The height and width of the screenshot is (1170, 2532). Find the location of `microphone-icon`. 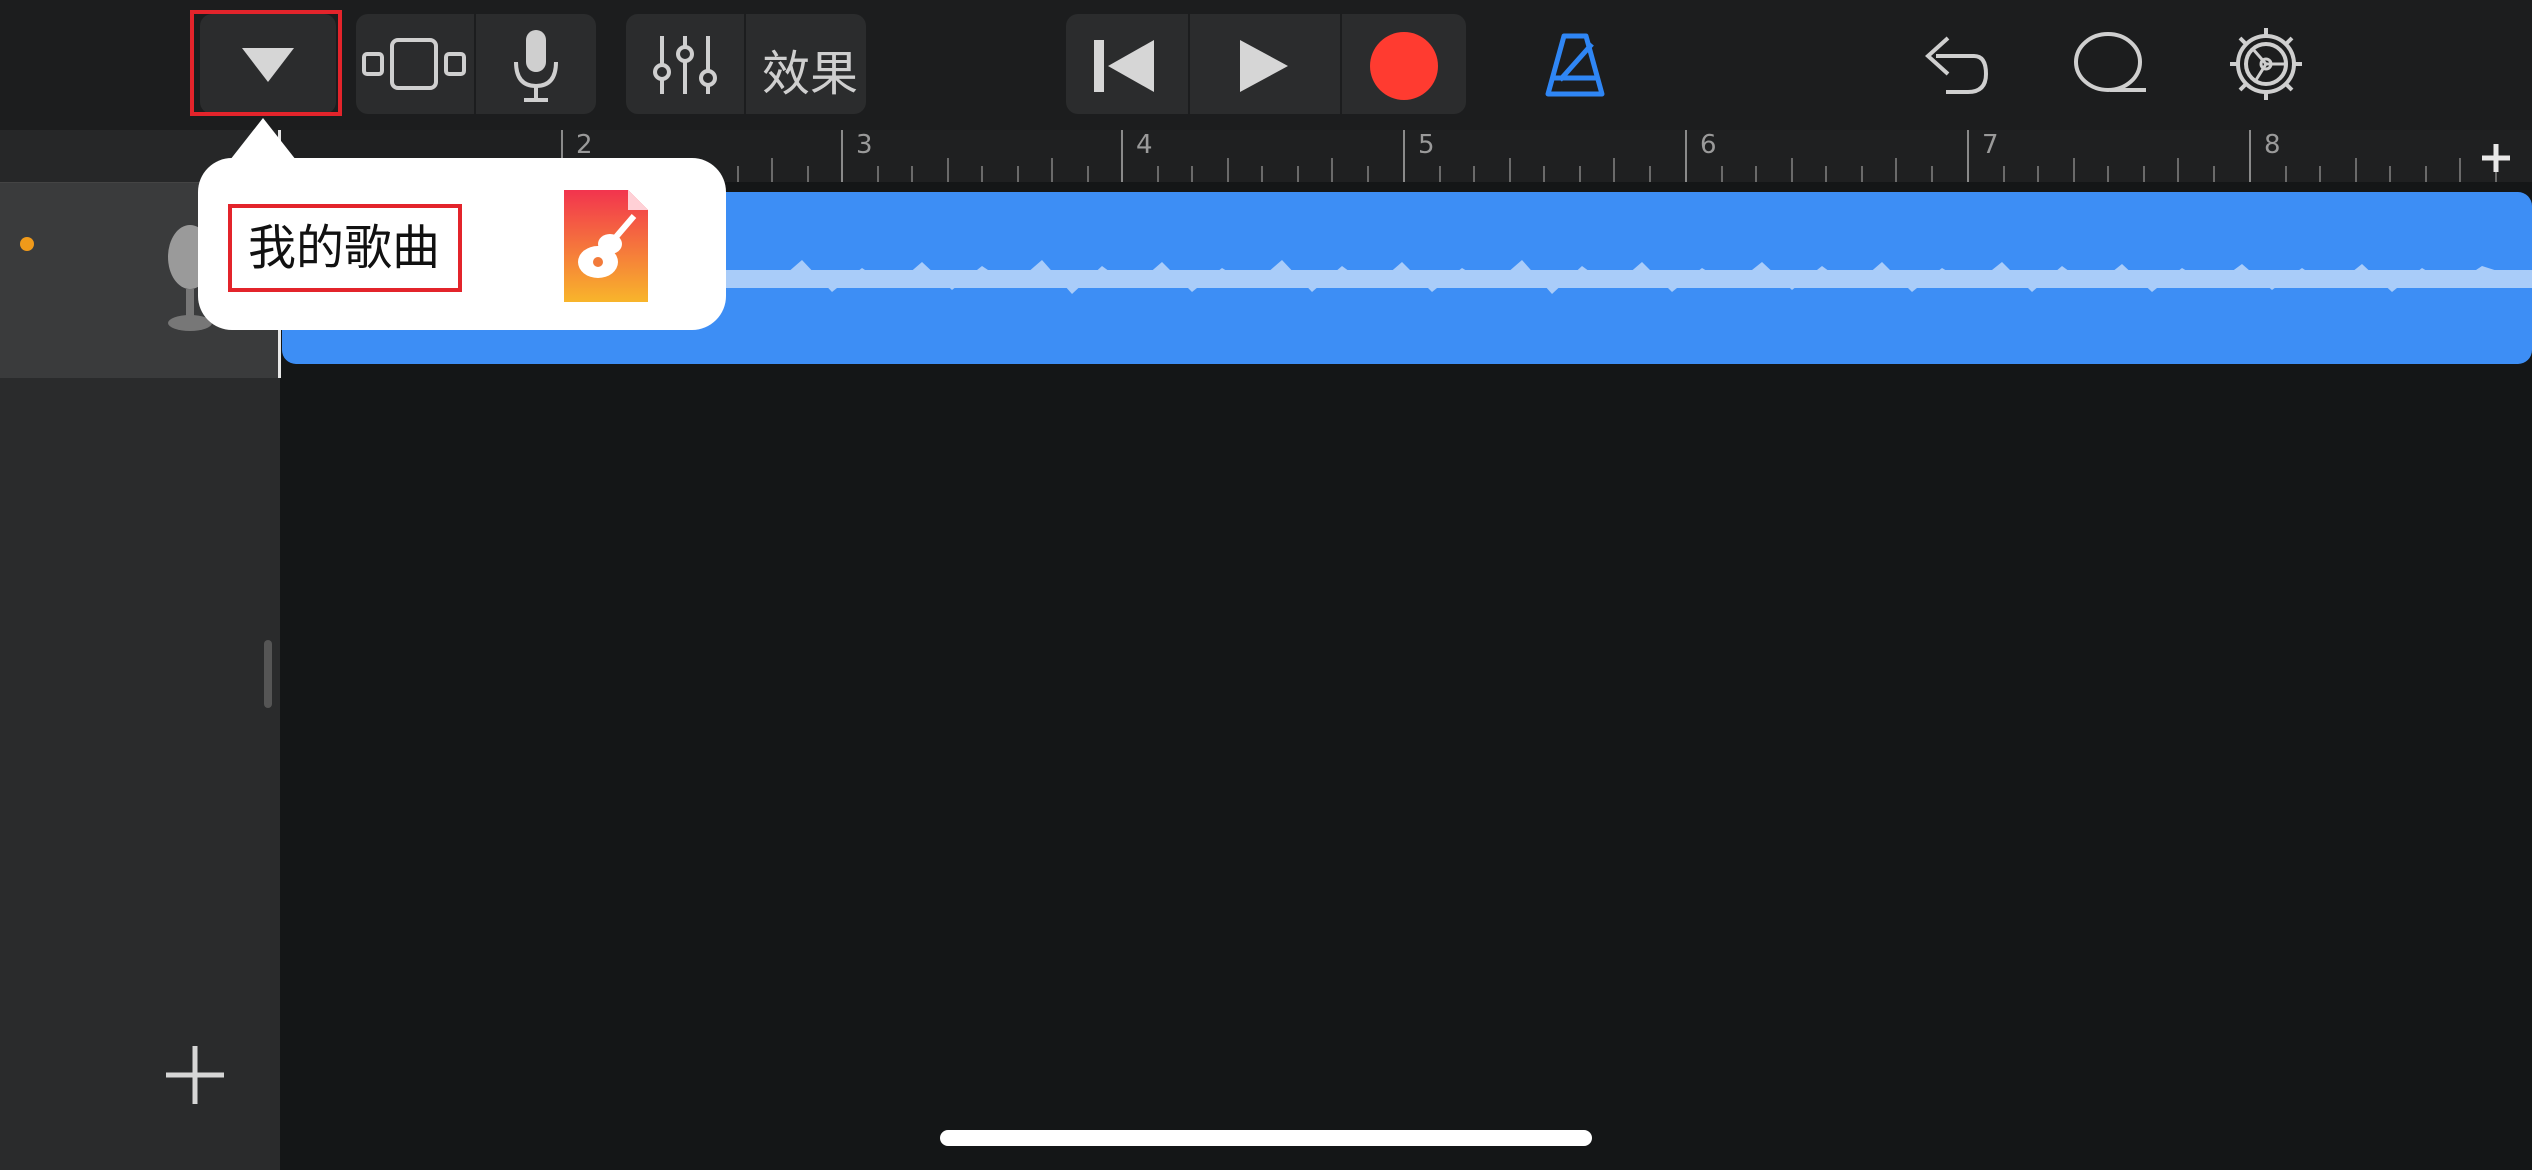

microphone-icon is located at coordinates (536, 66).